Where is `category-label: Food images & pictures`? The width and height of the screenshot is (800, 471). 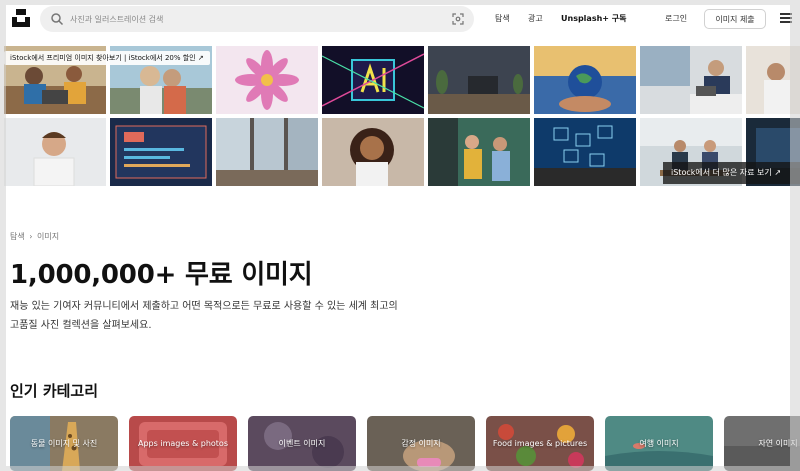 category-label: Food images & pictures is located at coordinates (540, 443).